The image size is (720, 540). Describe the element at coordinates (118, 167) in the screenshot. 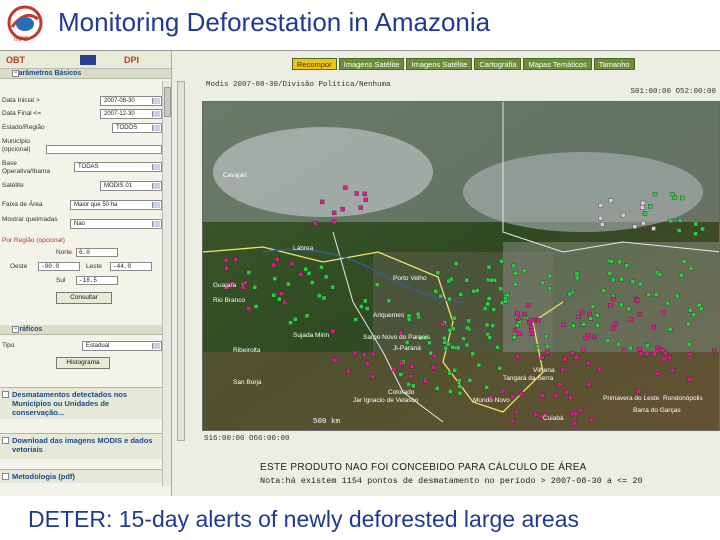

I see `base-select: TODAS` at that location.